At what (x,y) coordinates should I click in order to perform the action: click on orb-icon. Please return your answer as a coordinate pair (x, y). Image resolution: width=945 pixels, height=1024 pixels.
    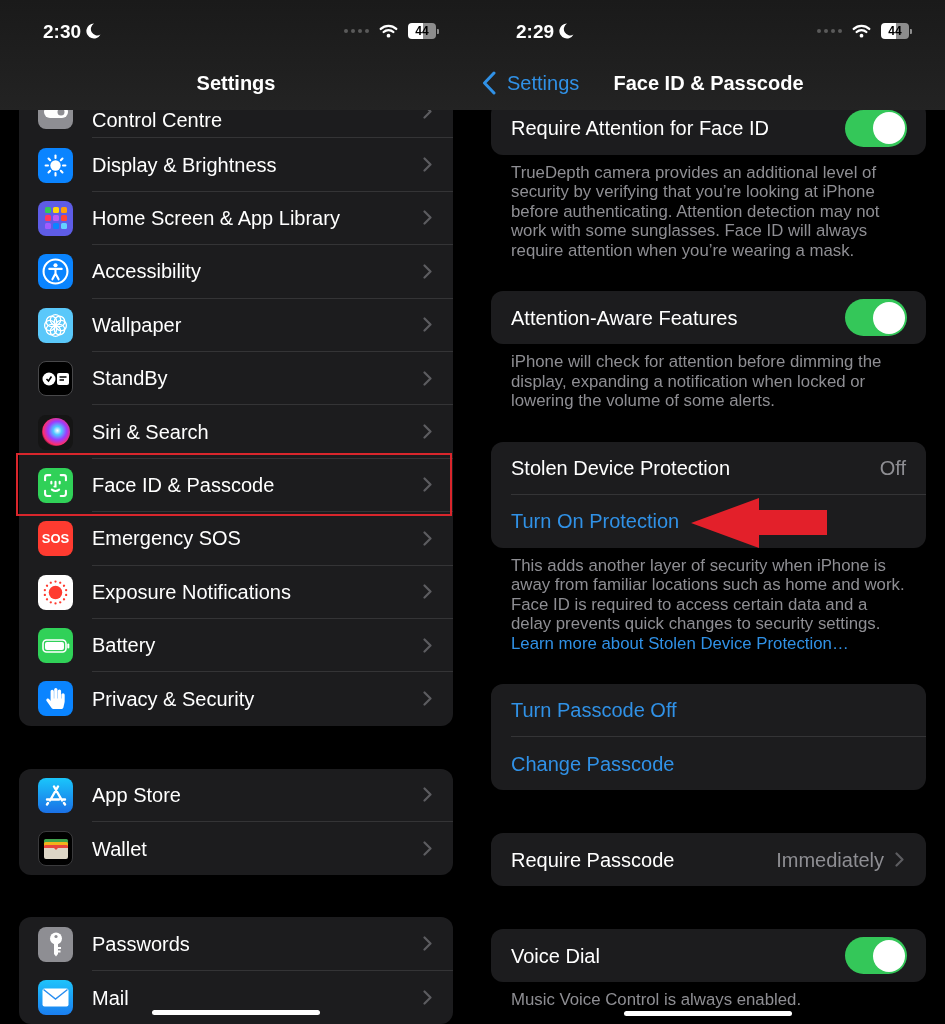
    Looking at the image, I should click on (55, 432).